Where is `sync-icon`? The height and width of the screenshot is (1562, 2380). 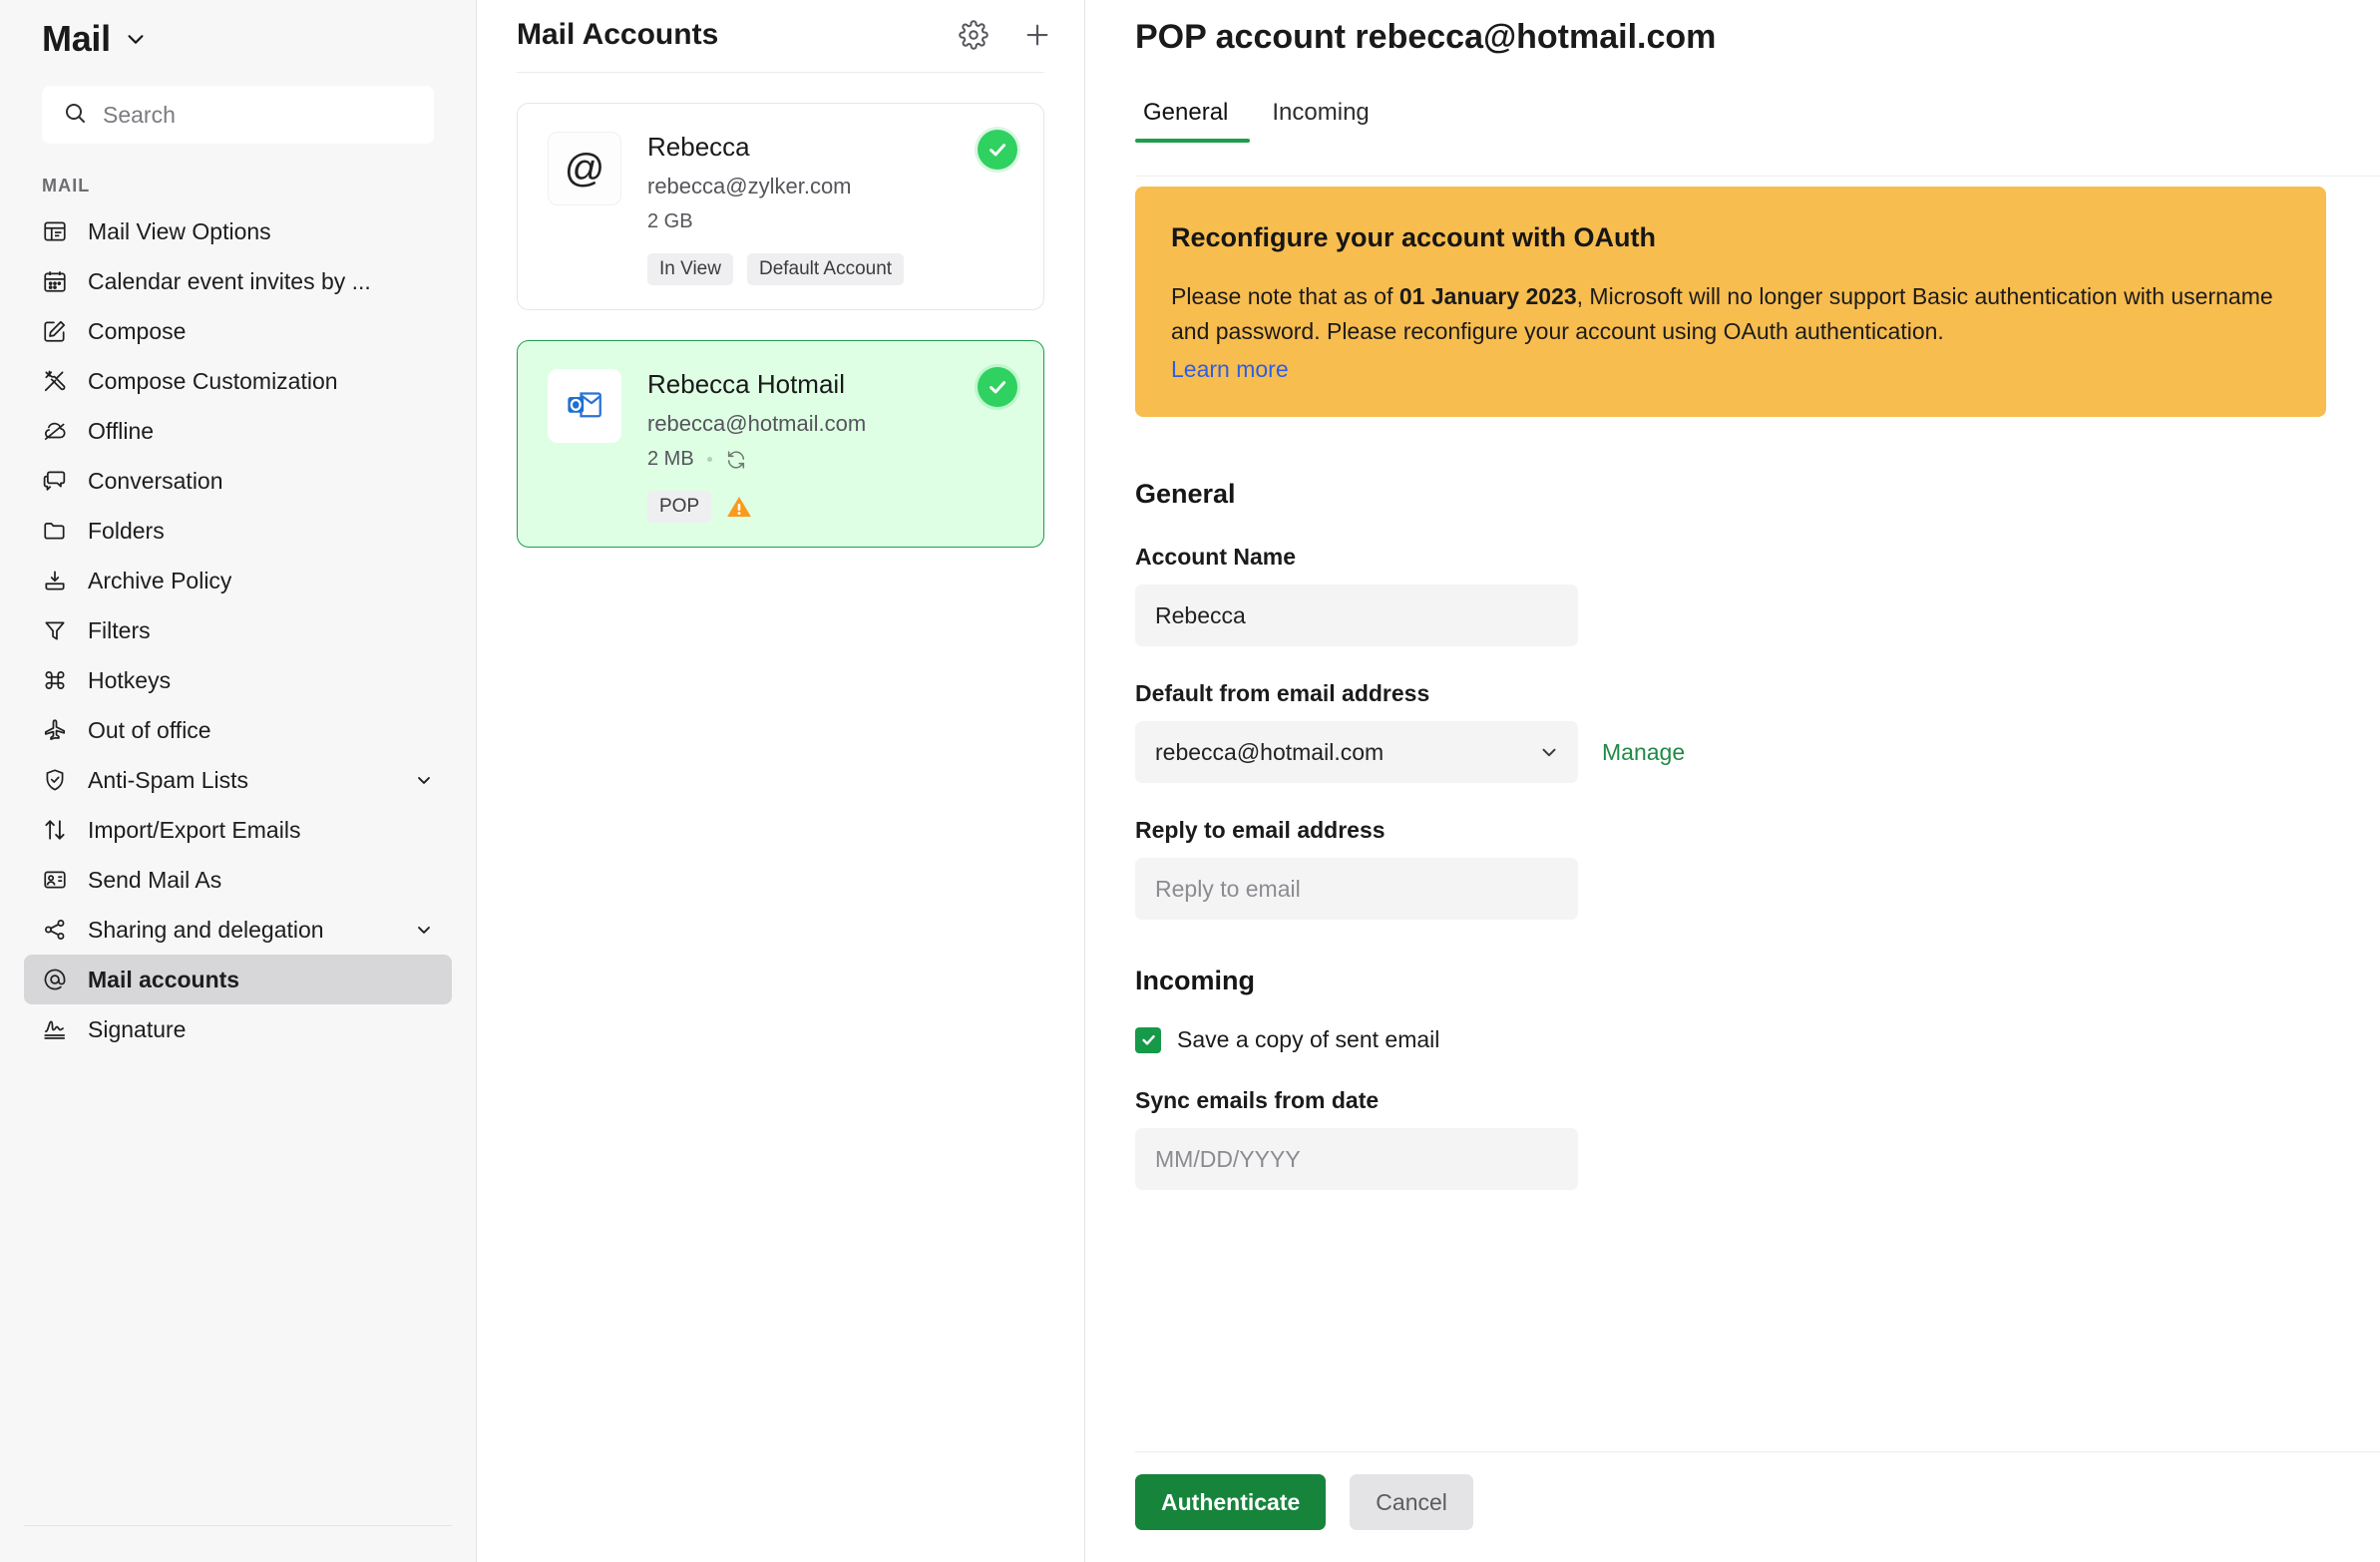
sync-icon is located at coordinates (736, 460).